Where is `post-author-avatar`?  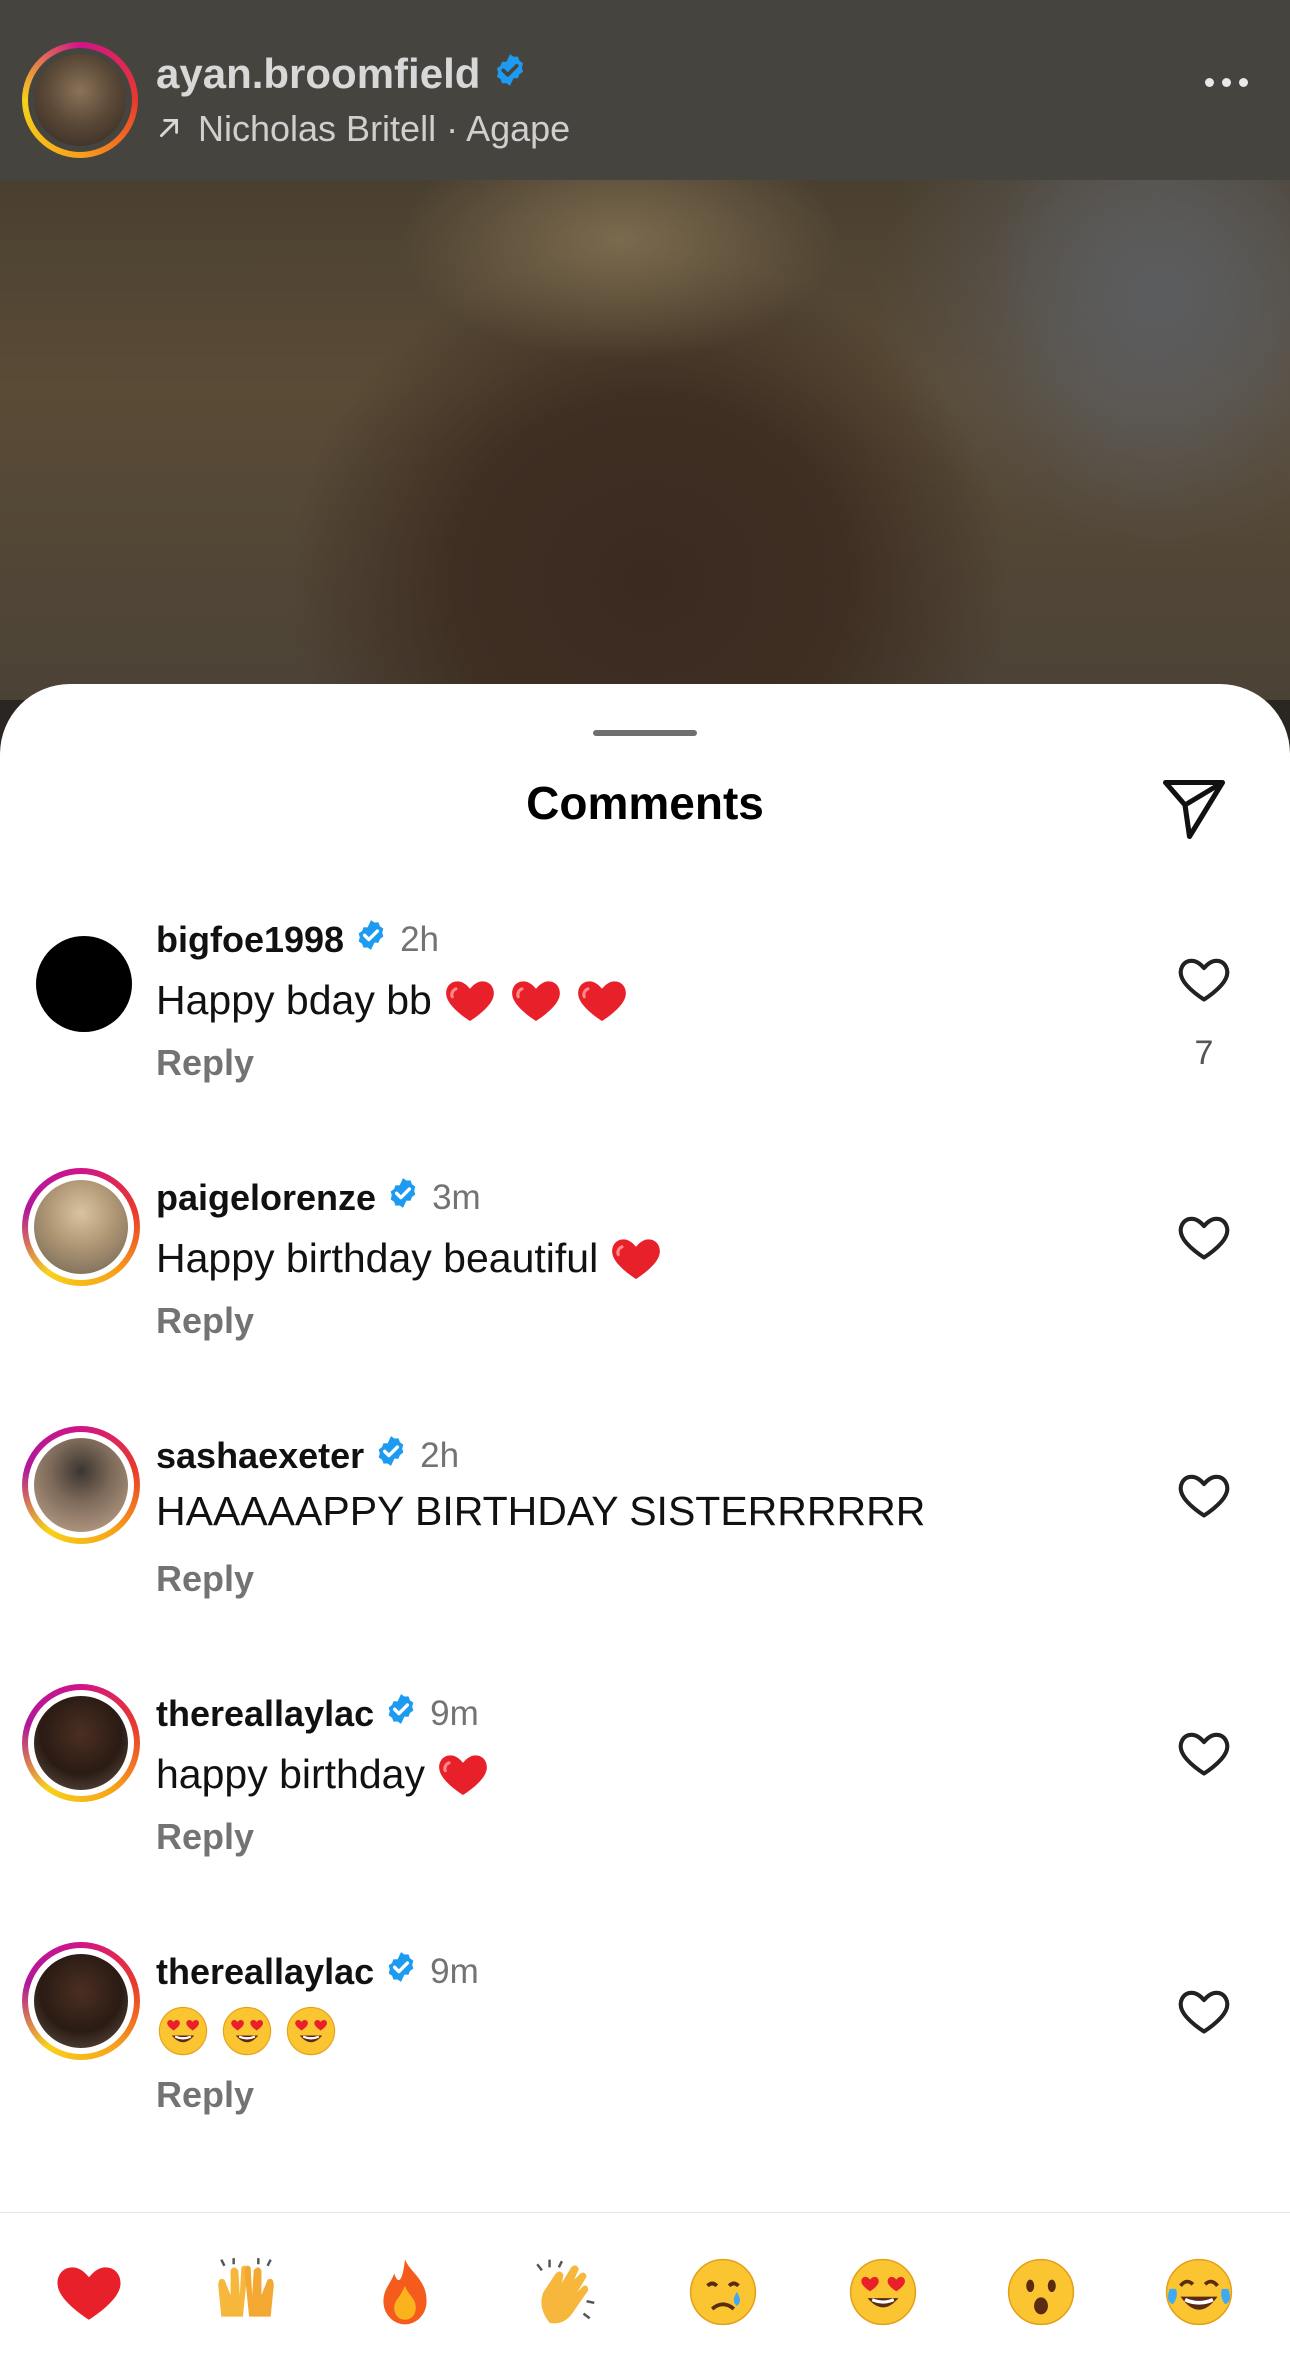 post-author-avatar is located at coordinates (80, 100).